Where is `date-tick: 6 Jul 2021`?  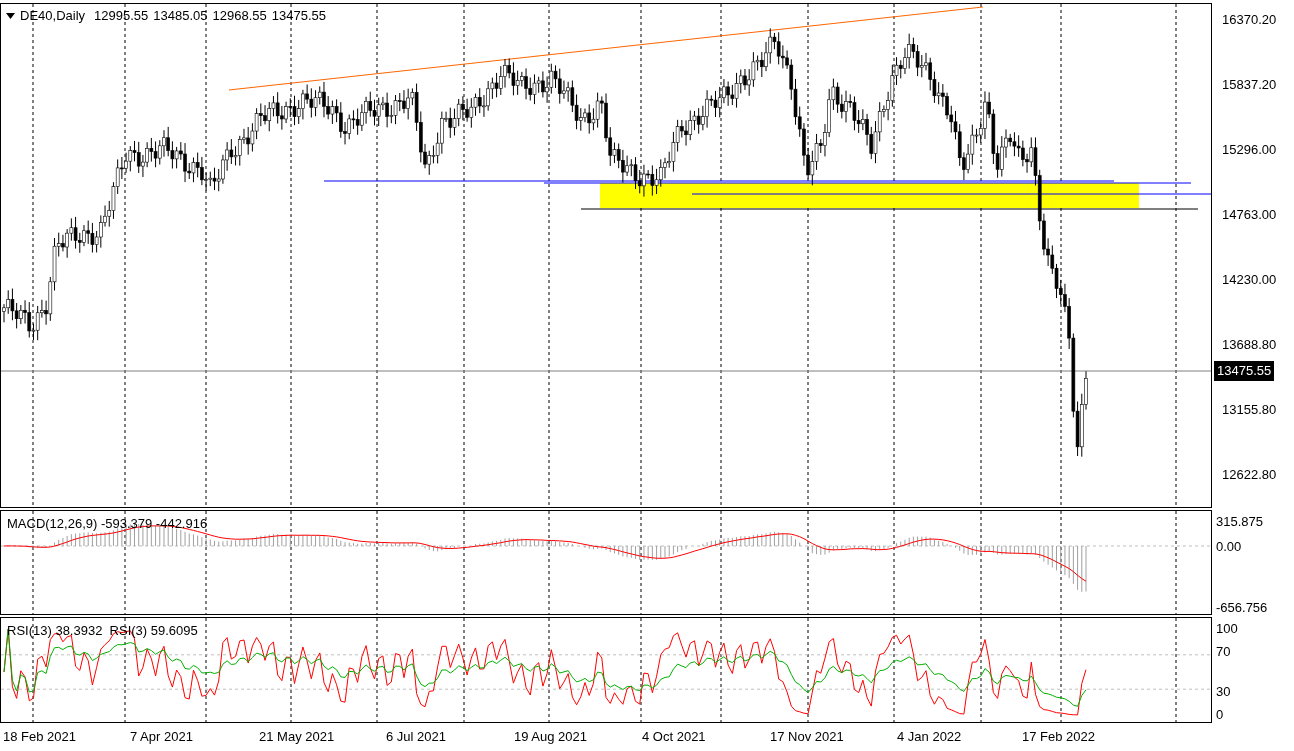
date-tick: 6 Jul 2021 is located at coordinates (416, 737).